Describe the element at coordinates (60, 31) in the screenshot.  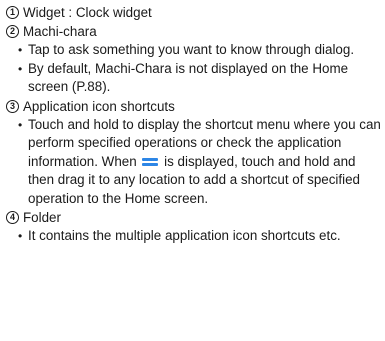
I see `item-title: Machi-chara` at that location.